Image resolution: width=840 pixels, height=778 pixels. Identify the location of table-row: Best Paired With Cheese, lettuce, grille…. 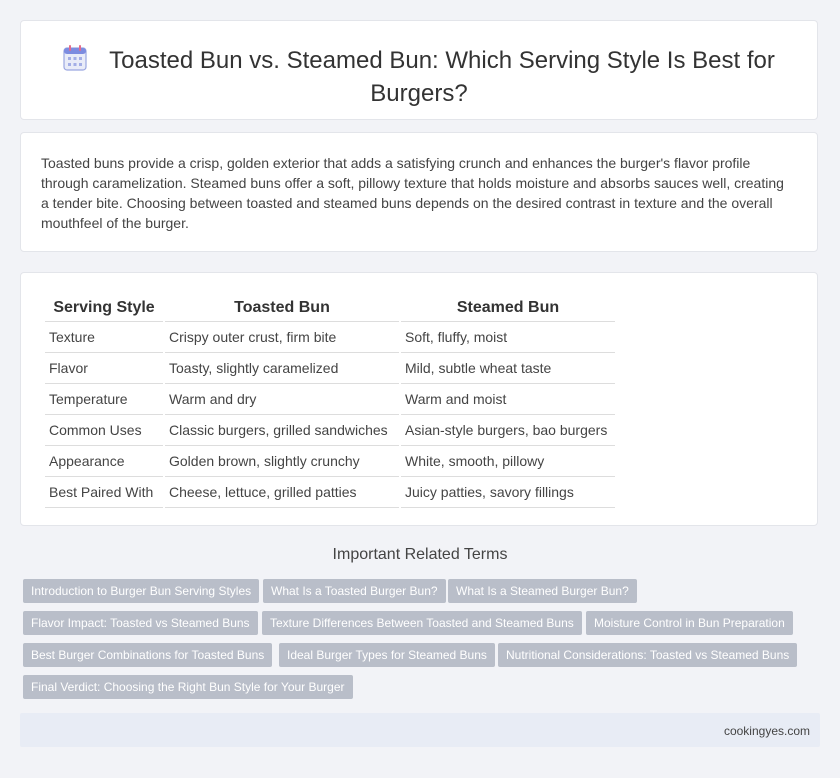
(330, 492).